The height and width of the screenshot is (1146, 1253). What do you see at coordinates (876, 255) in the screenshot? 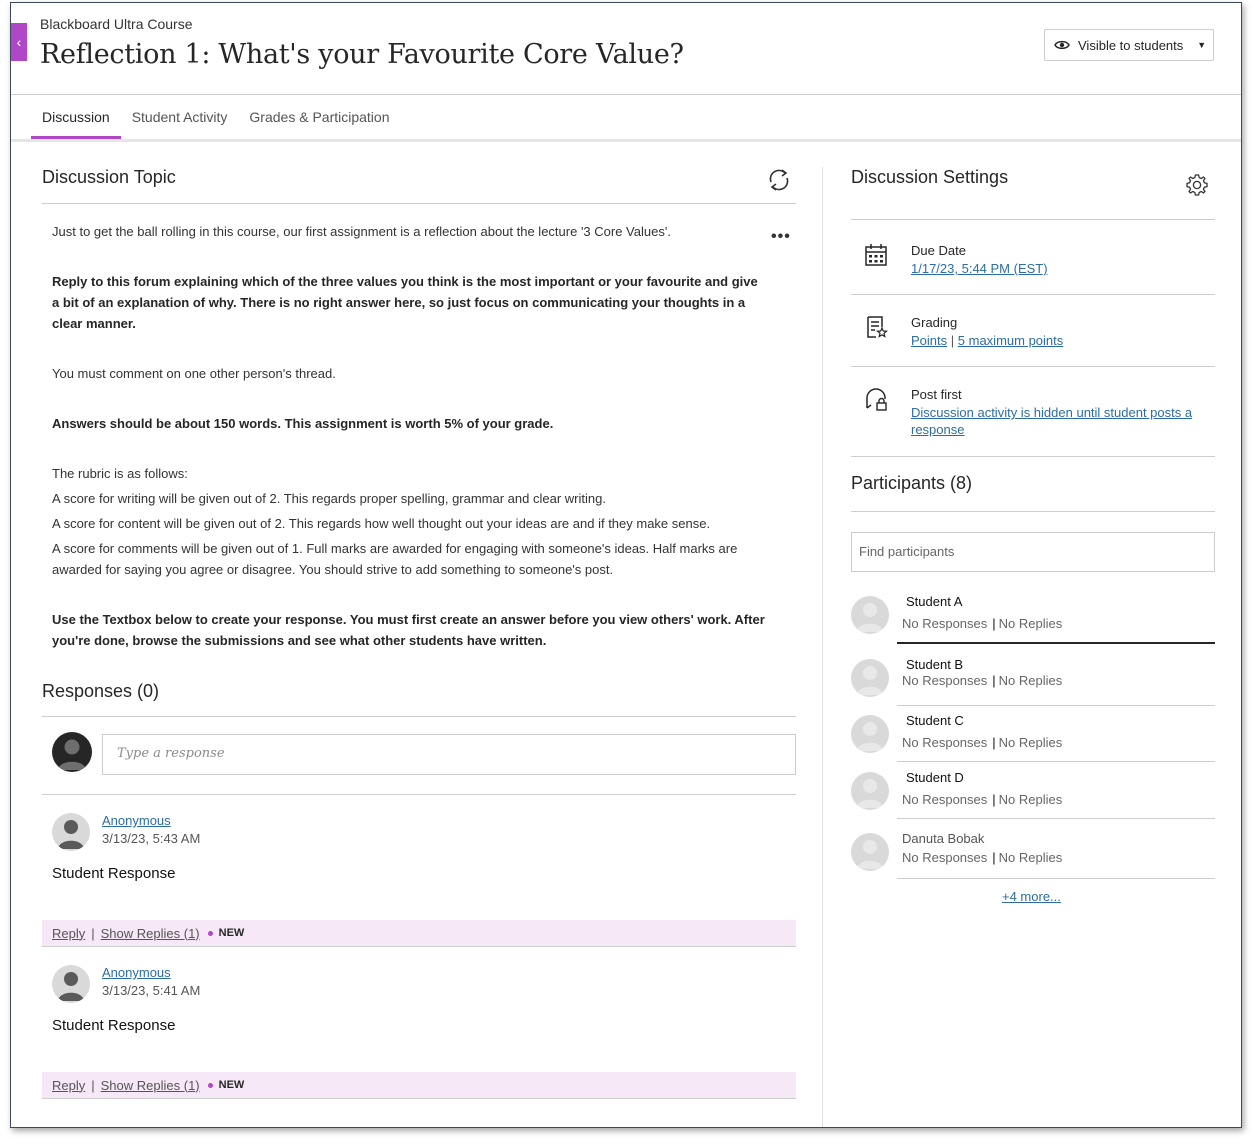
I see `calendar-icon` at bounding box center [876, 255].